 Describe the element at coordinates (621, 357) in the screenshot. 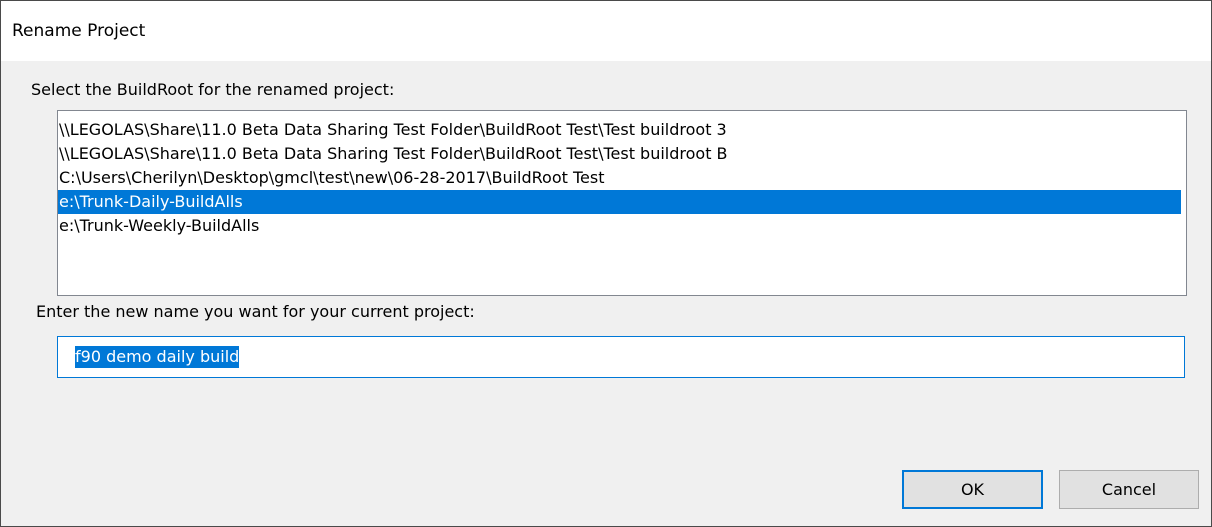

I see `project-name-input: f90 demo daily build` at that location.